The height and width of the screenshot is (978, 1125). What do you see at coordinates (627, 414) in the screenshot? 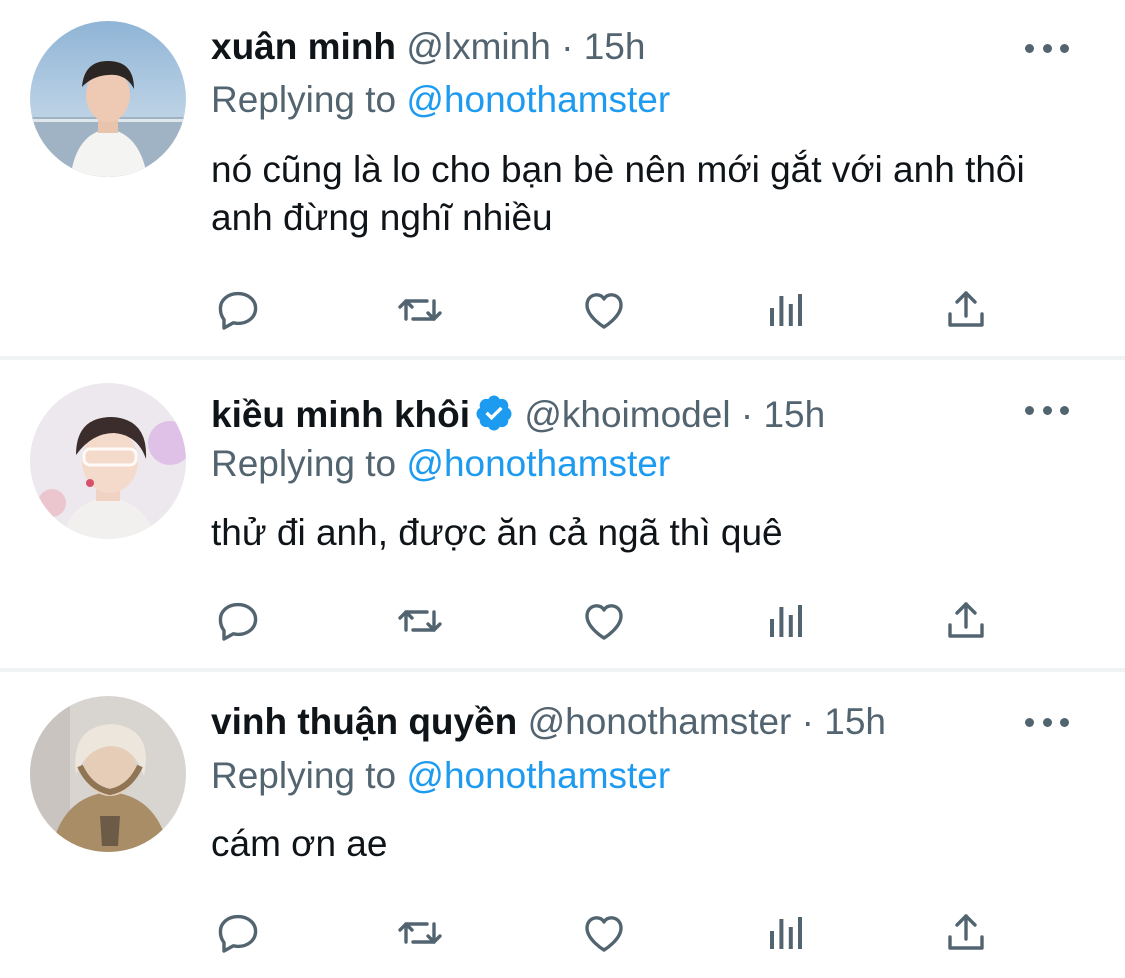
I see `user-handle: @khoimodel` at bounding box center [627, 414].